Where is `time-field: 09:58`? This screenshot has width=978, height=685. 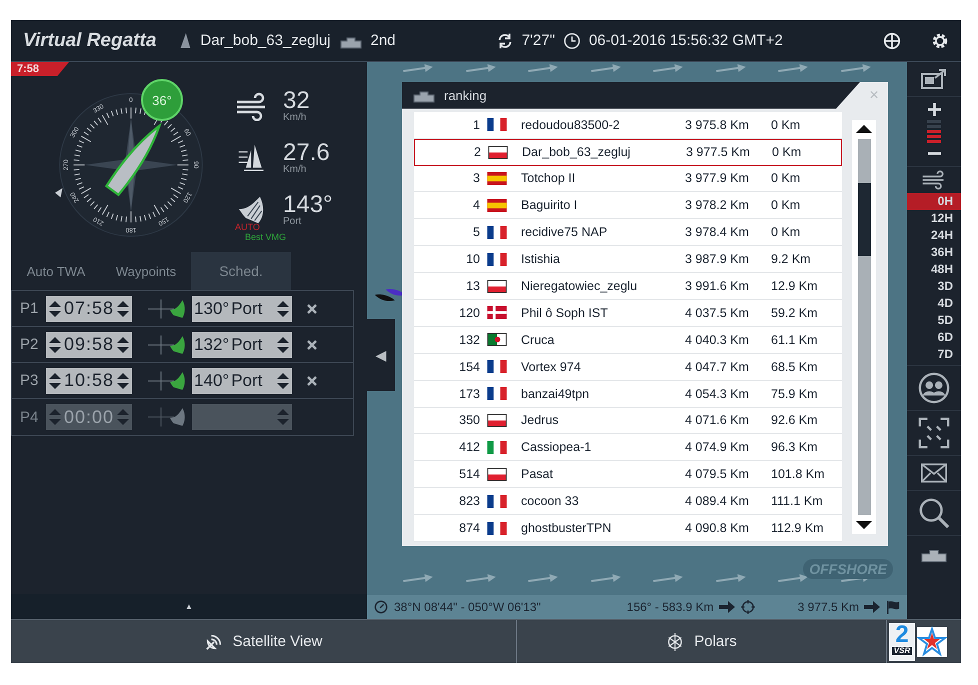 time-field: 09:58 is located at coordinates (89, 345).